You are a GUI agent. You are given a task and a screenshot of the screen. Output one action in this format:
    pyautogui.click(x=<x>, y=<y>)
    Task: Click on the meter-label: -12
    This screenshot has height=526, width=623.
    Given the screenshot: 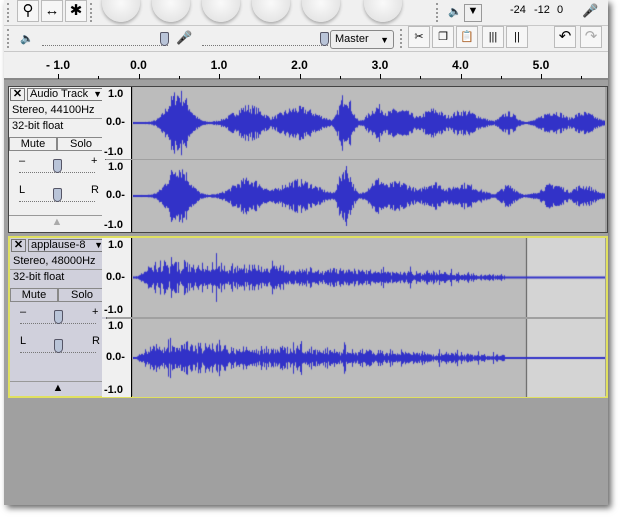 What is the action you would take?
    pyautogui.click(x=542, y=10)
    